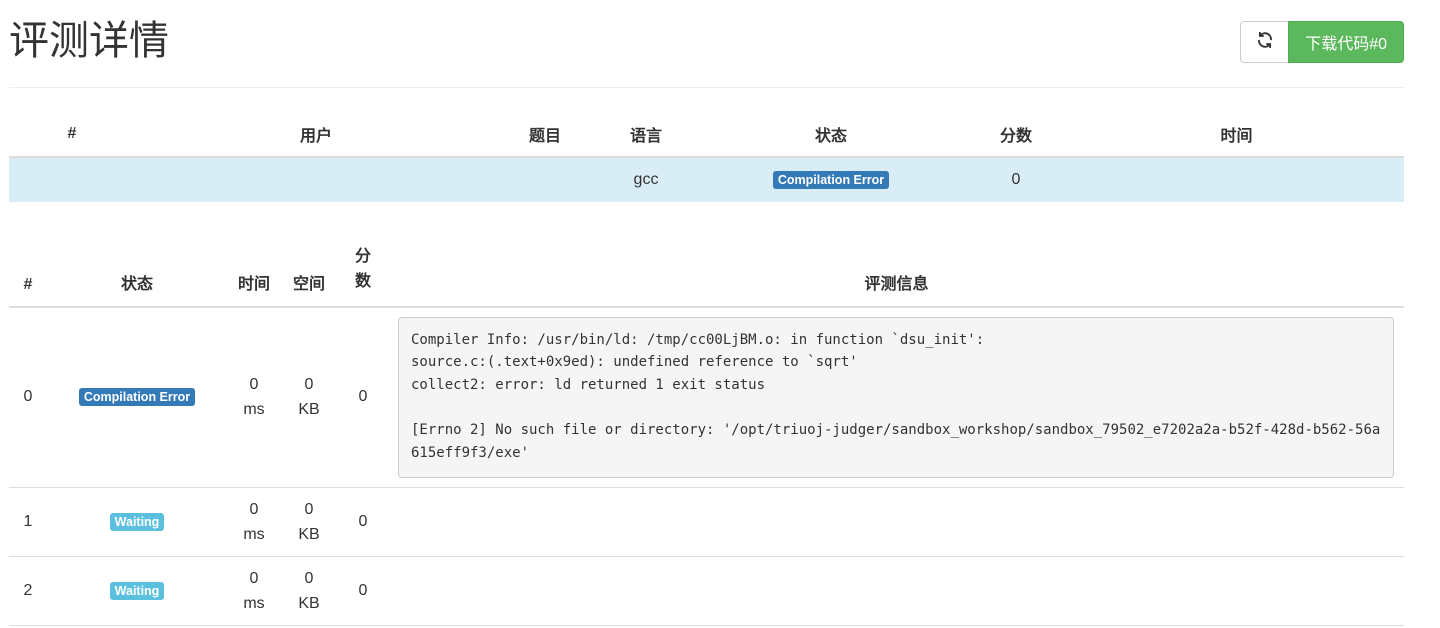 The height and width of the screenshot is (628, 1440). What do you see at coordinates (1236, 179) in the screenshot?
I see `summary-time` at bounding box center [1236, 179].